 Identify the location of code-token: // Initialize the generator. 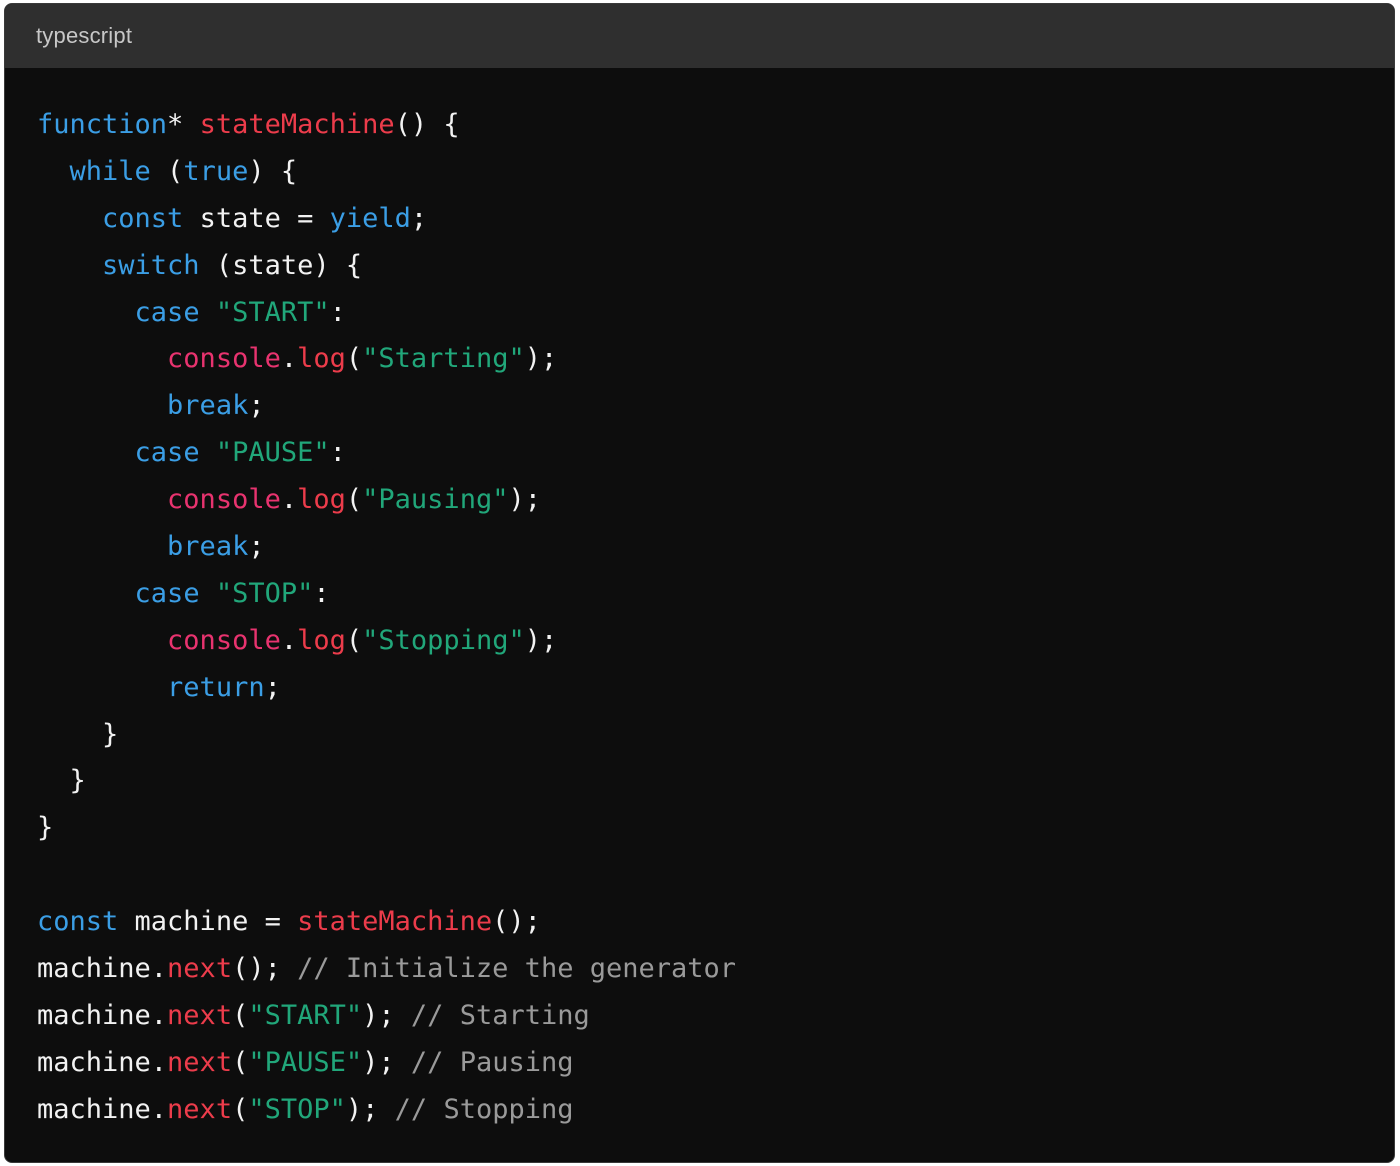
(517, 969).